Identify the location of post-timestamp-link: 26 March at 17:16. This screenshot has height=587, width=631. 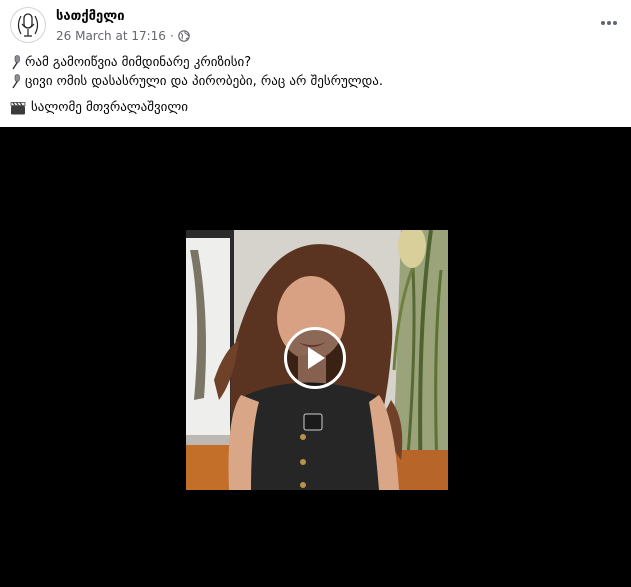
(111, 36).